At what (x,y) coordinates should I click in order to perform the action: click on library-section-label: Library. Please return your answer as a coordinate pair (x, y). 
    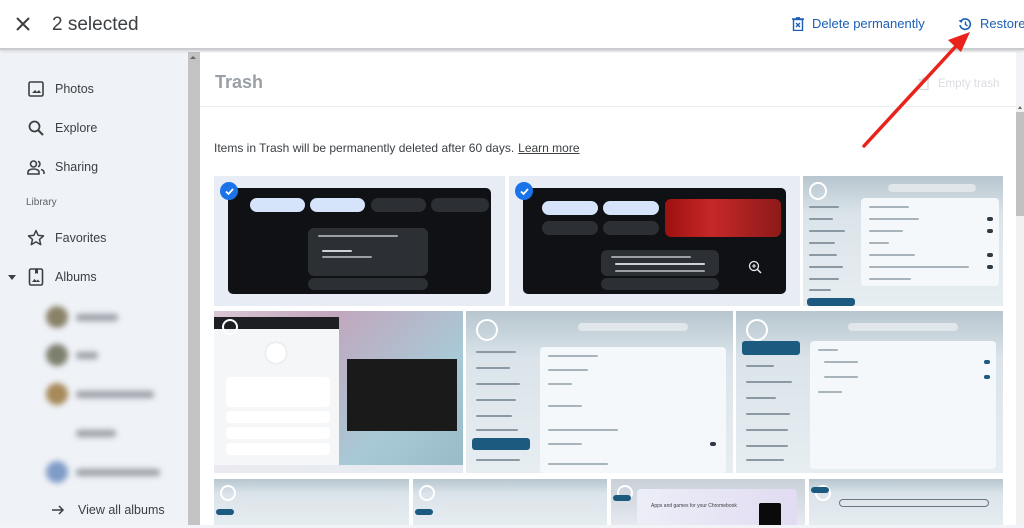
    Looking at the image, I should click on (41, 202).